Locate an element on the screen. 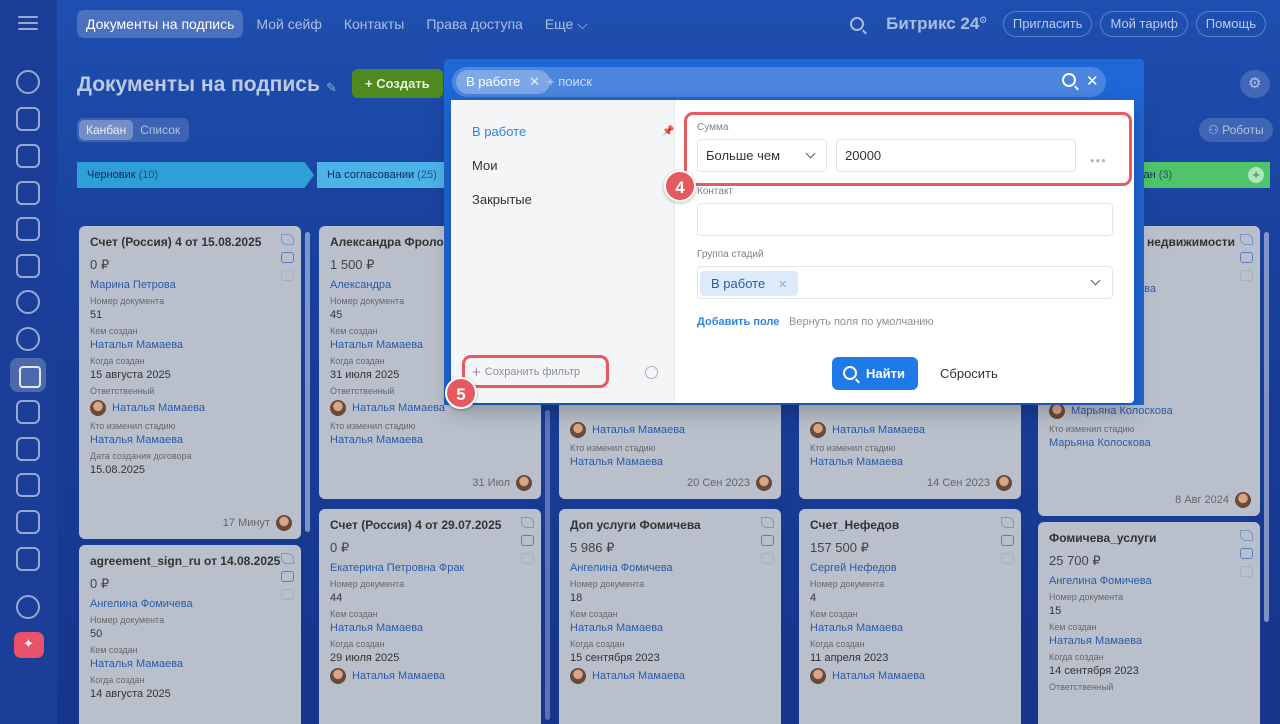 This screenshot has height=724, width=1280. tasks-icon is located at coordinates (28, 412).